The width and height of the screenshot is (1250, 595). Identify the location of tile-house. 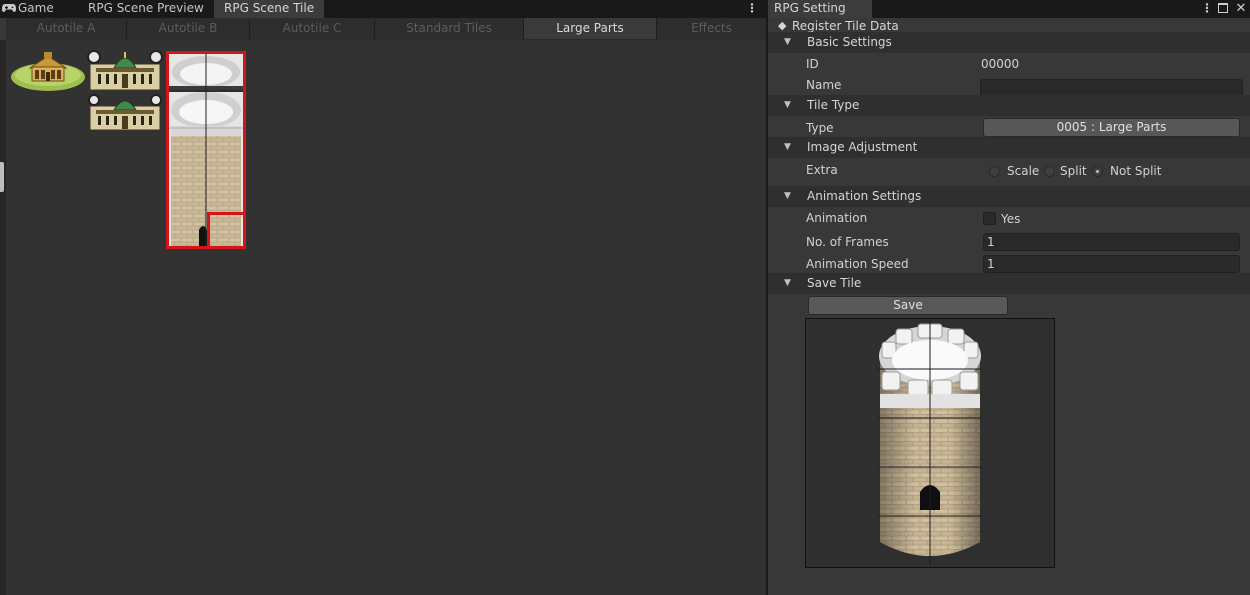
(48, 71).